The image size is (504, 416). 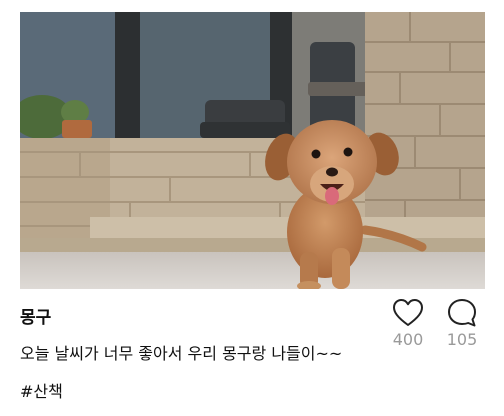 I want to click on speech-bubble-icon, so click(x=462, y=313).